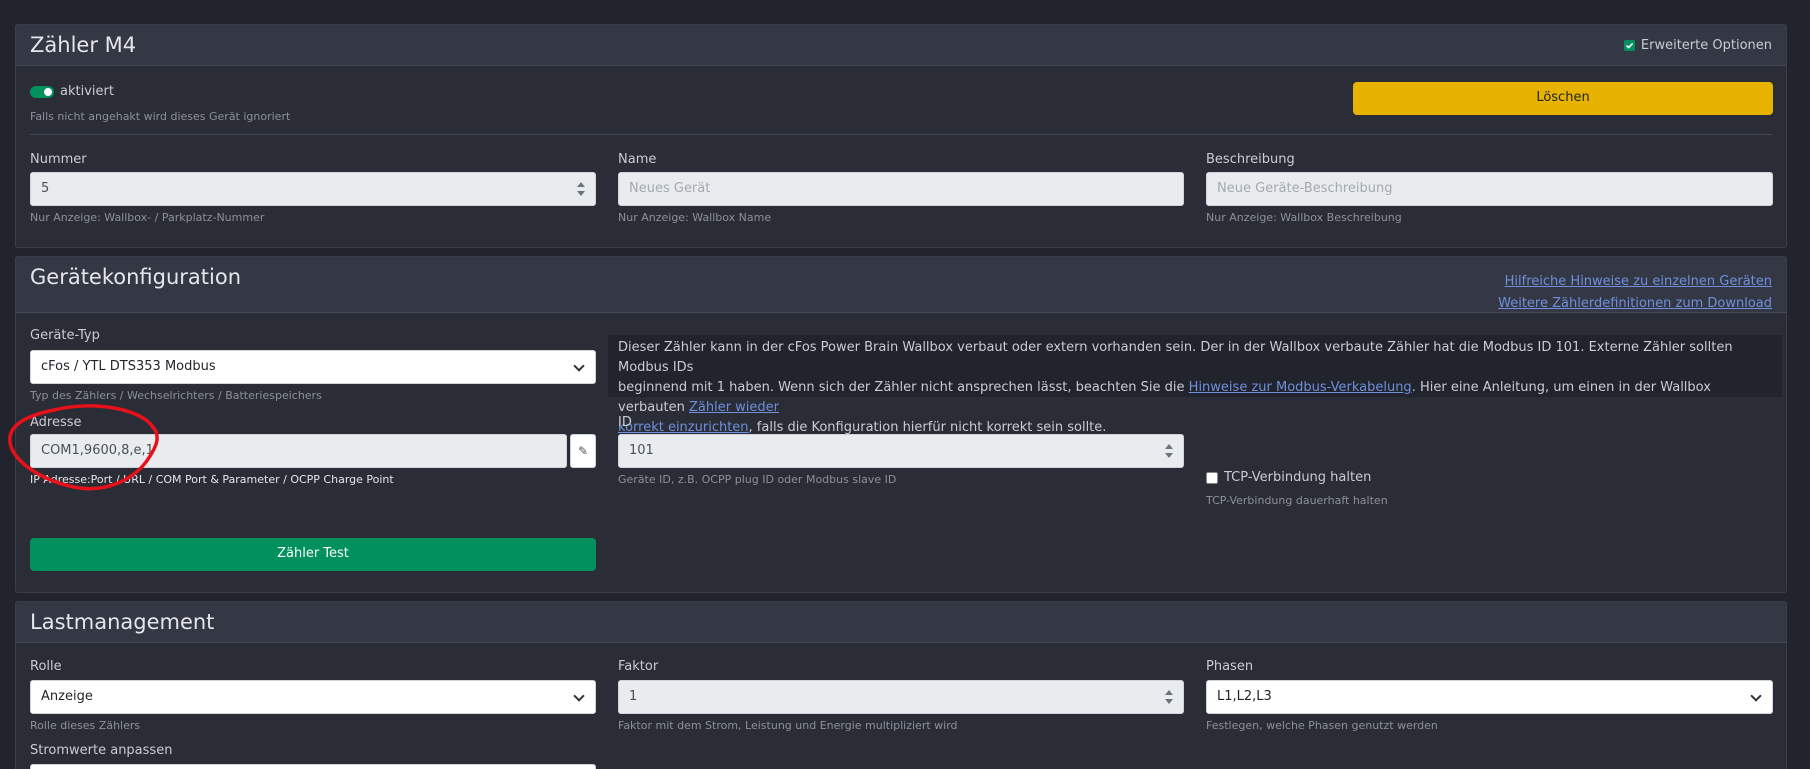 The image size is (1810, 769). What do you see at coordinates (638, 666) in the screenshot?
I see `factor-label: Faktor` at bounding box center [638, 666].